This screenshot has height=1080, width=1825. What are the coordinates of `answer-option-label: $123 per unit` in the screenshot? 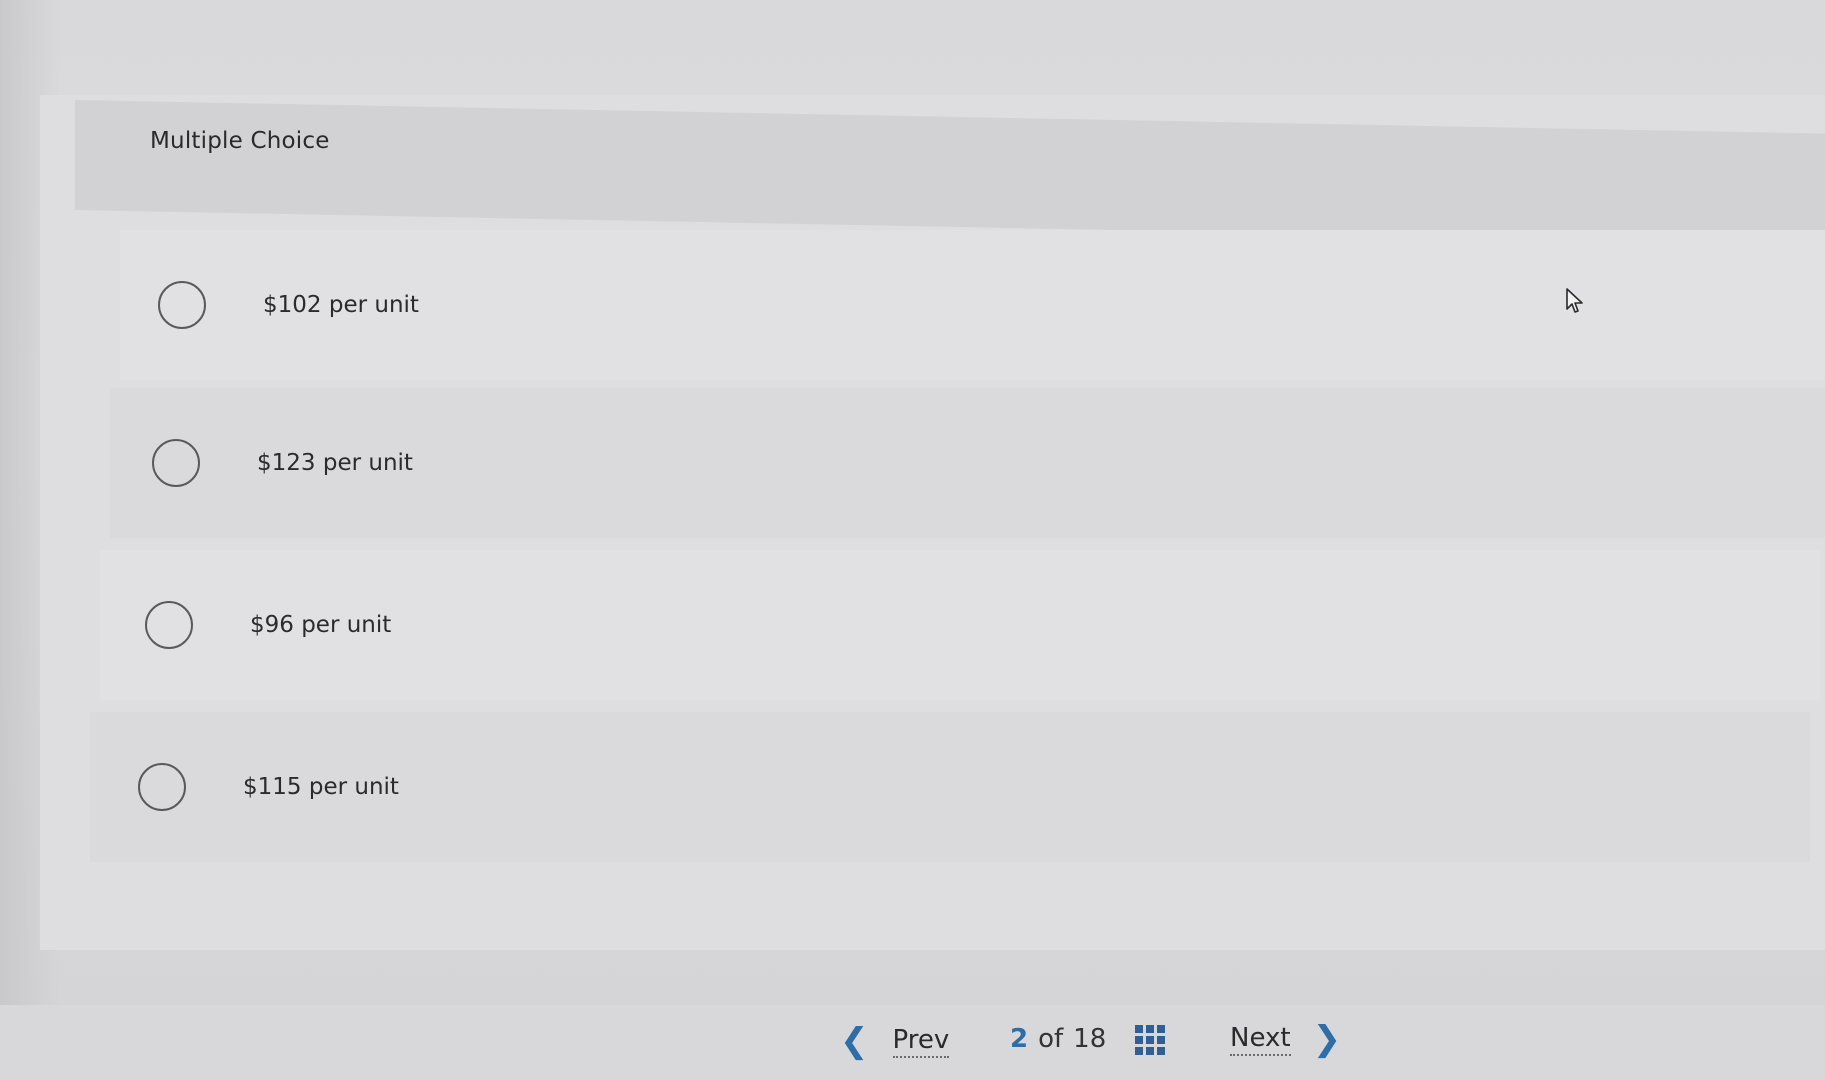 It's located at (335, 463).